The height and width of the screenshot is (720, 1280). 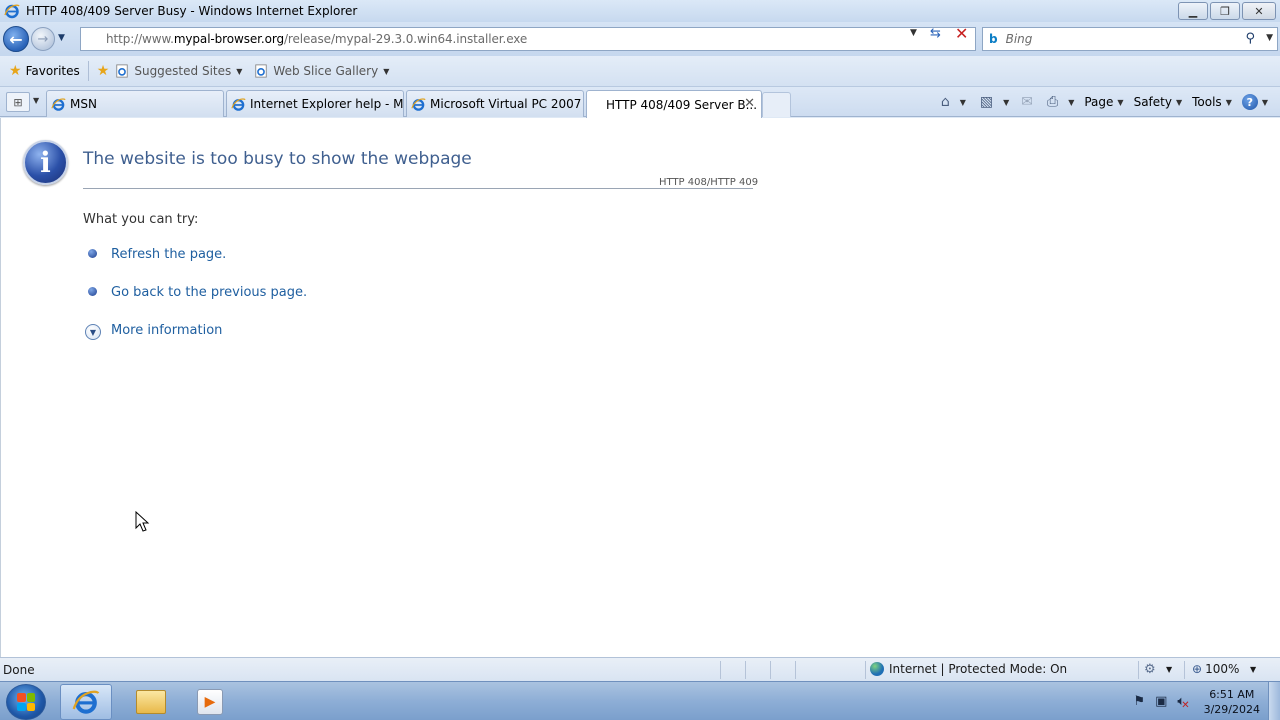 What do you see at coordinates (978, 669) in the screenshot?
I see `zone-label: Internet | Protected Mode: On` at bounding box center [978, 669].